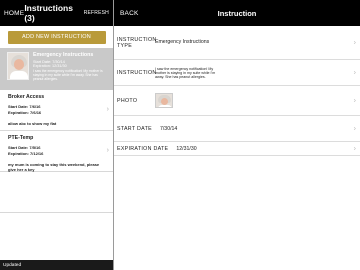  I want to click on list-item-expiration: Expiration: 7/12/16, so click(26, 153).